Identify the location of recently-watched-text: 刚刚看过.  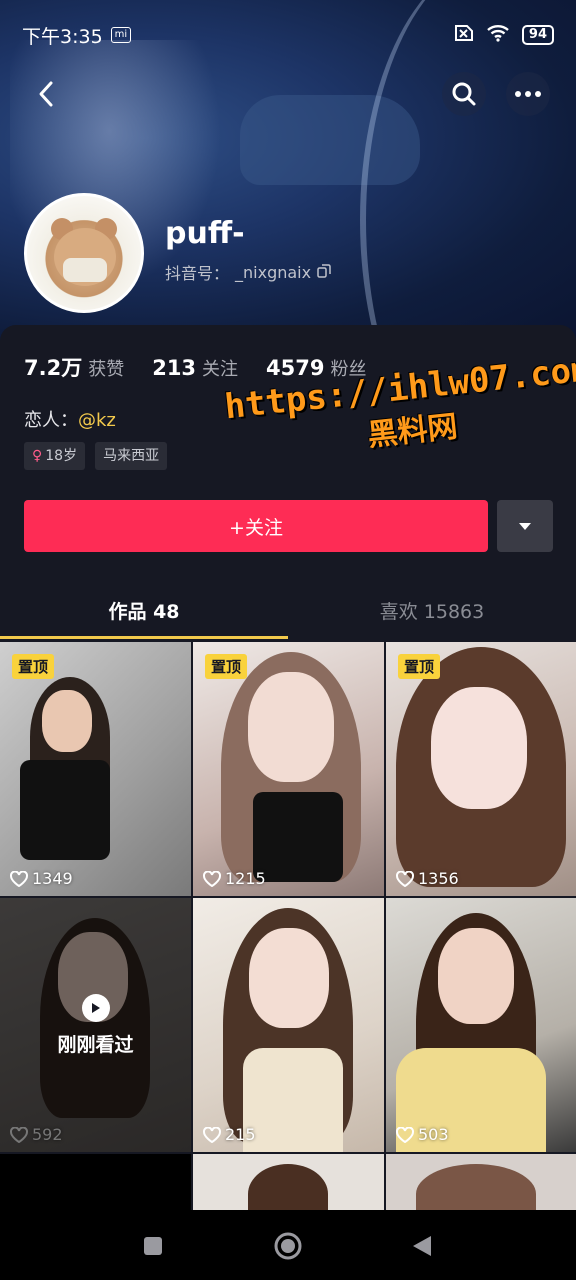
(95, 1045).